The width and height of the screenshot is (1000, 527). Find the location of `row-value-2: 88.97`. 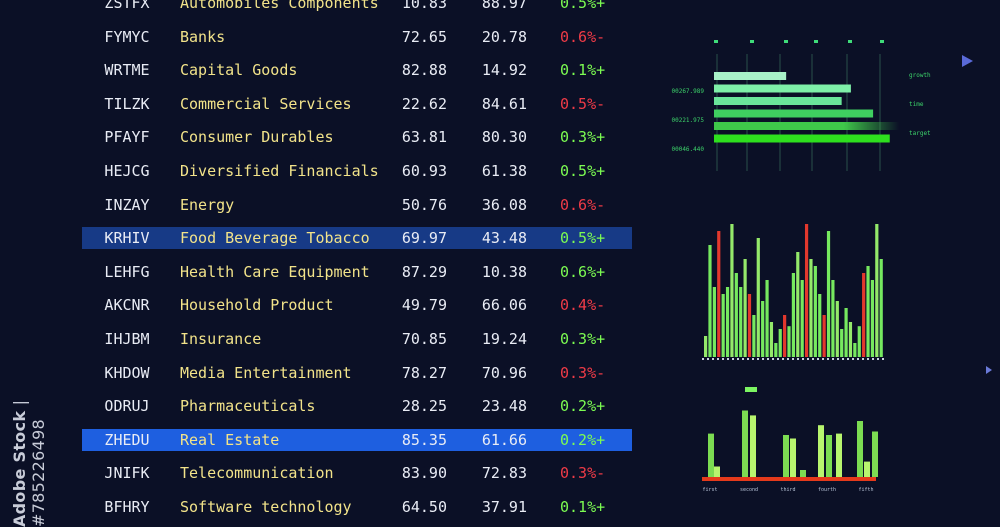

row-value-2: 88.97 is located at coordinates (504, 6).